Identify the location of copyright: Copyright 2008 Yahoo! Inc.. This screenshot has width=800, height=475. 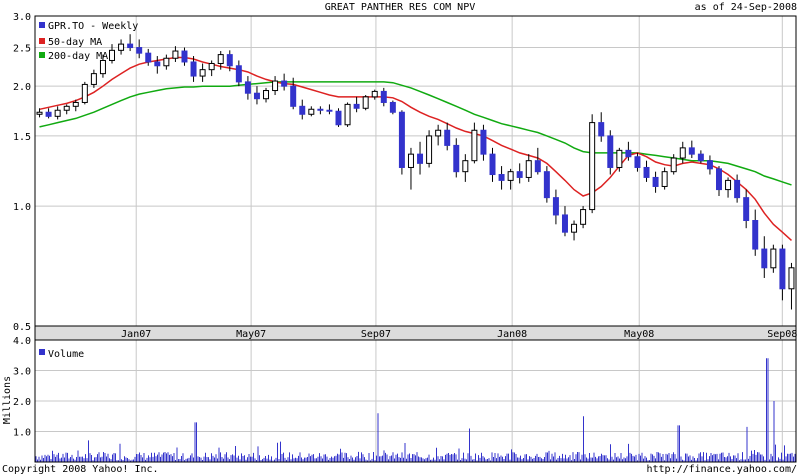
(80, 469).